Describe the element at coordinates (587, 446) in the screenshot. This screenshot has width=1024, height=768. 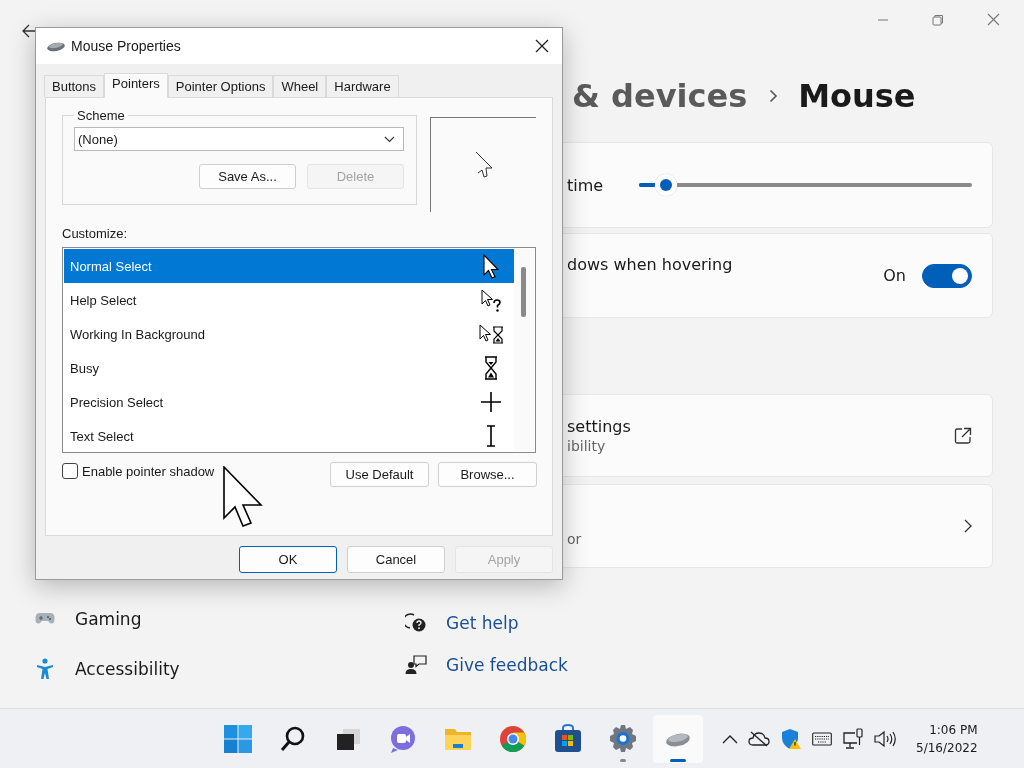
I see `setting-description: ibility` at that location.